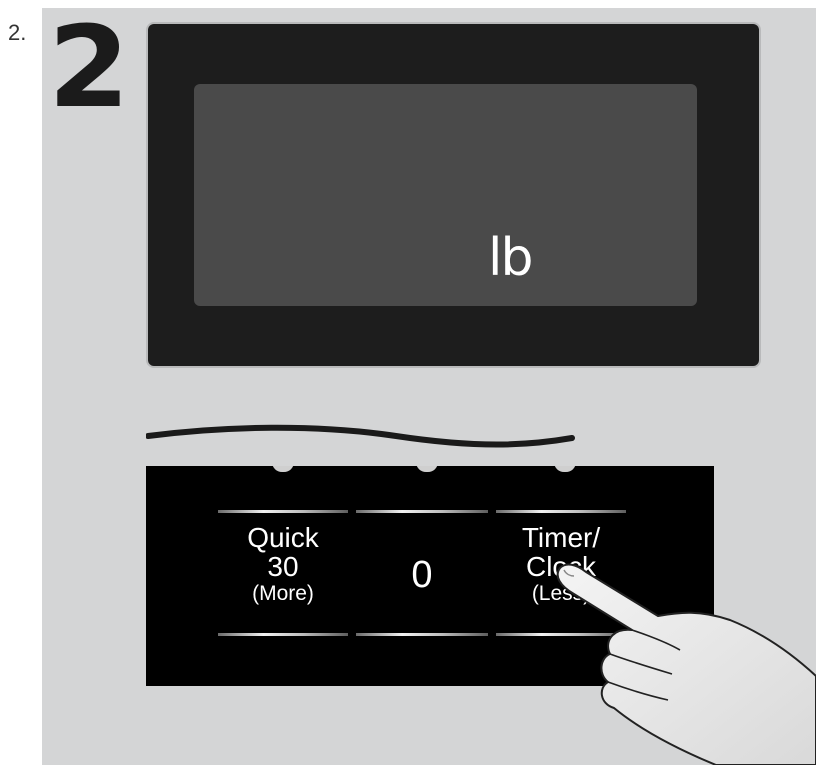 This screenshot has height=765, width=816. I want to click on step-number: 2, so click(89, 68).